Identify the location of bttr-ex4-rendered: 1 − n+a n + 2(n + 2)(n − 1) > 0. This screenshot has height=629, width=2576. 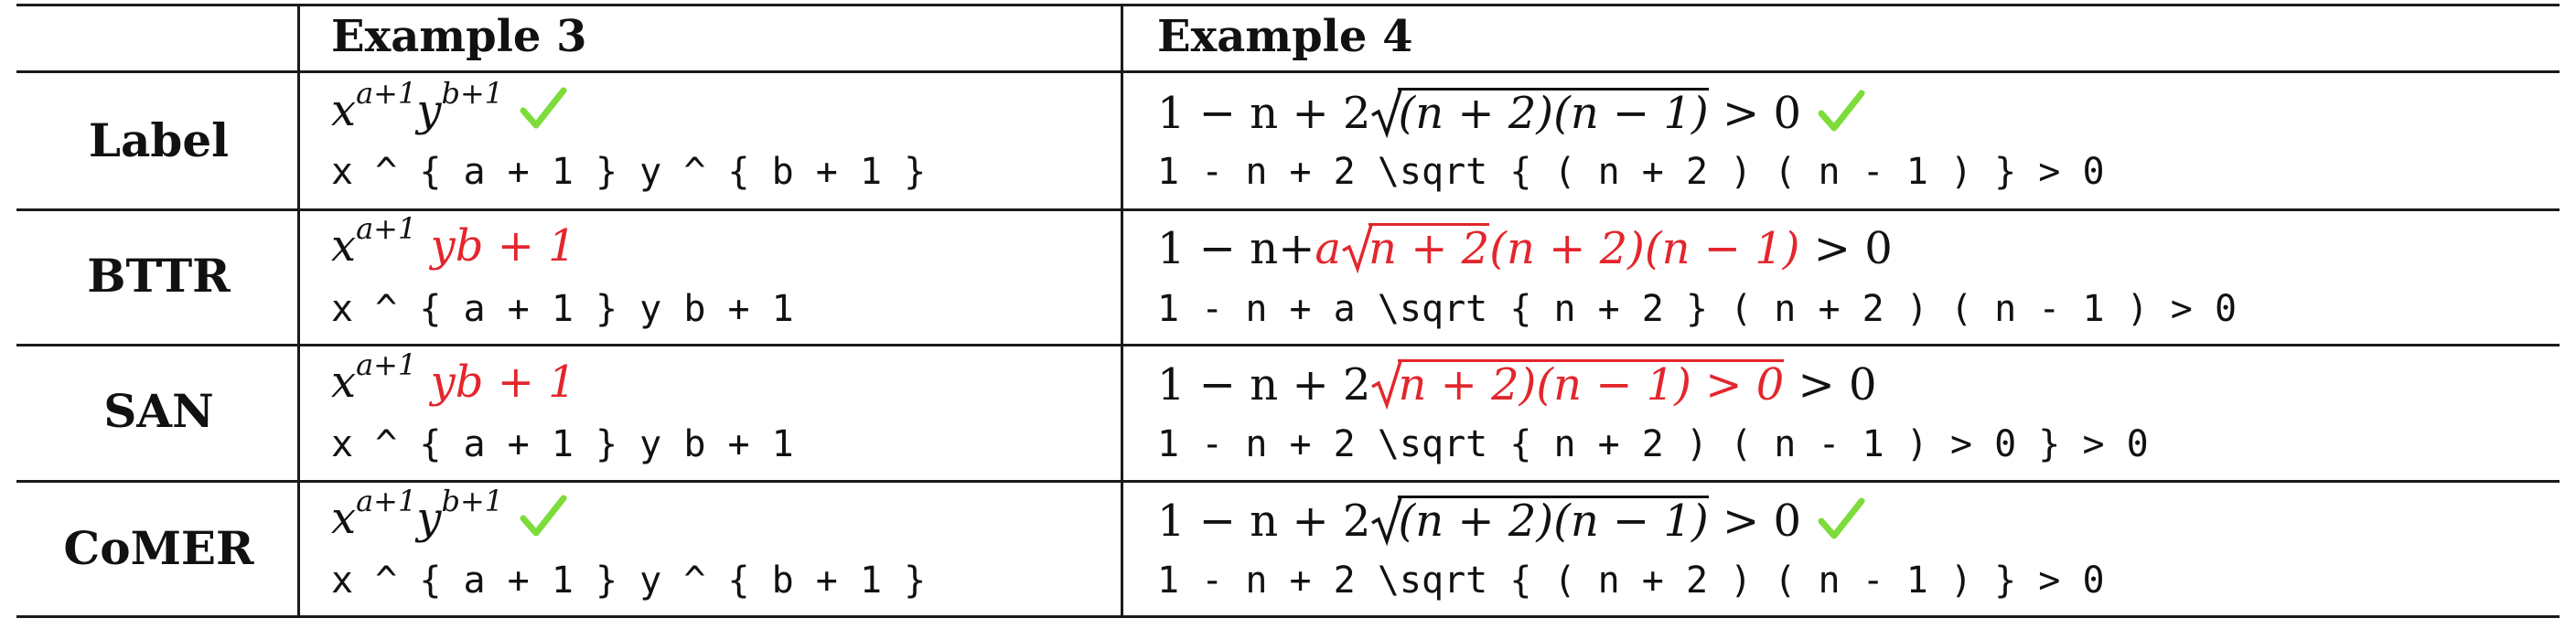
(1525, 247).